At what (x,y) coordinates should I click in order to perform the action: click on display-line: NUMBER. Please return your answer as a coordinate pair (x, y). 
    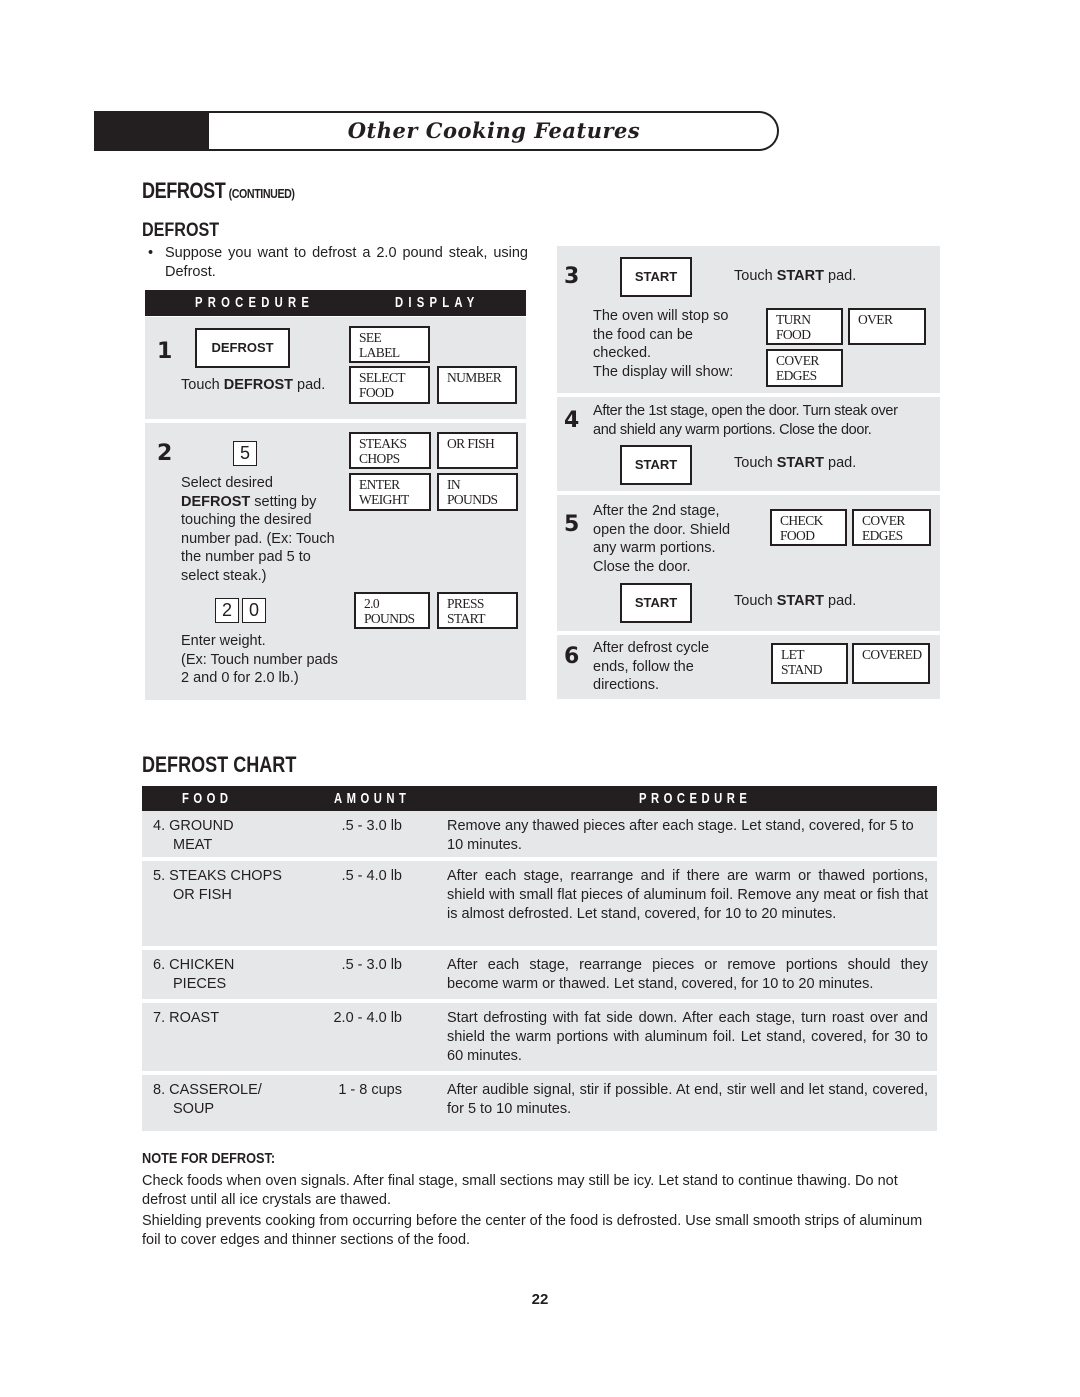
    Looking at the image, I should click on (474, 377).